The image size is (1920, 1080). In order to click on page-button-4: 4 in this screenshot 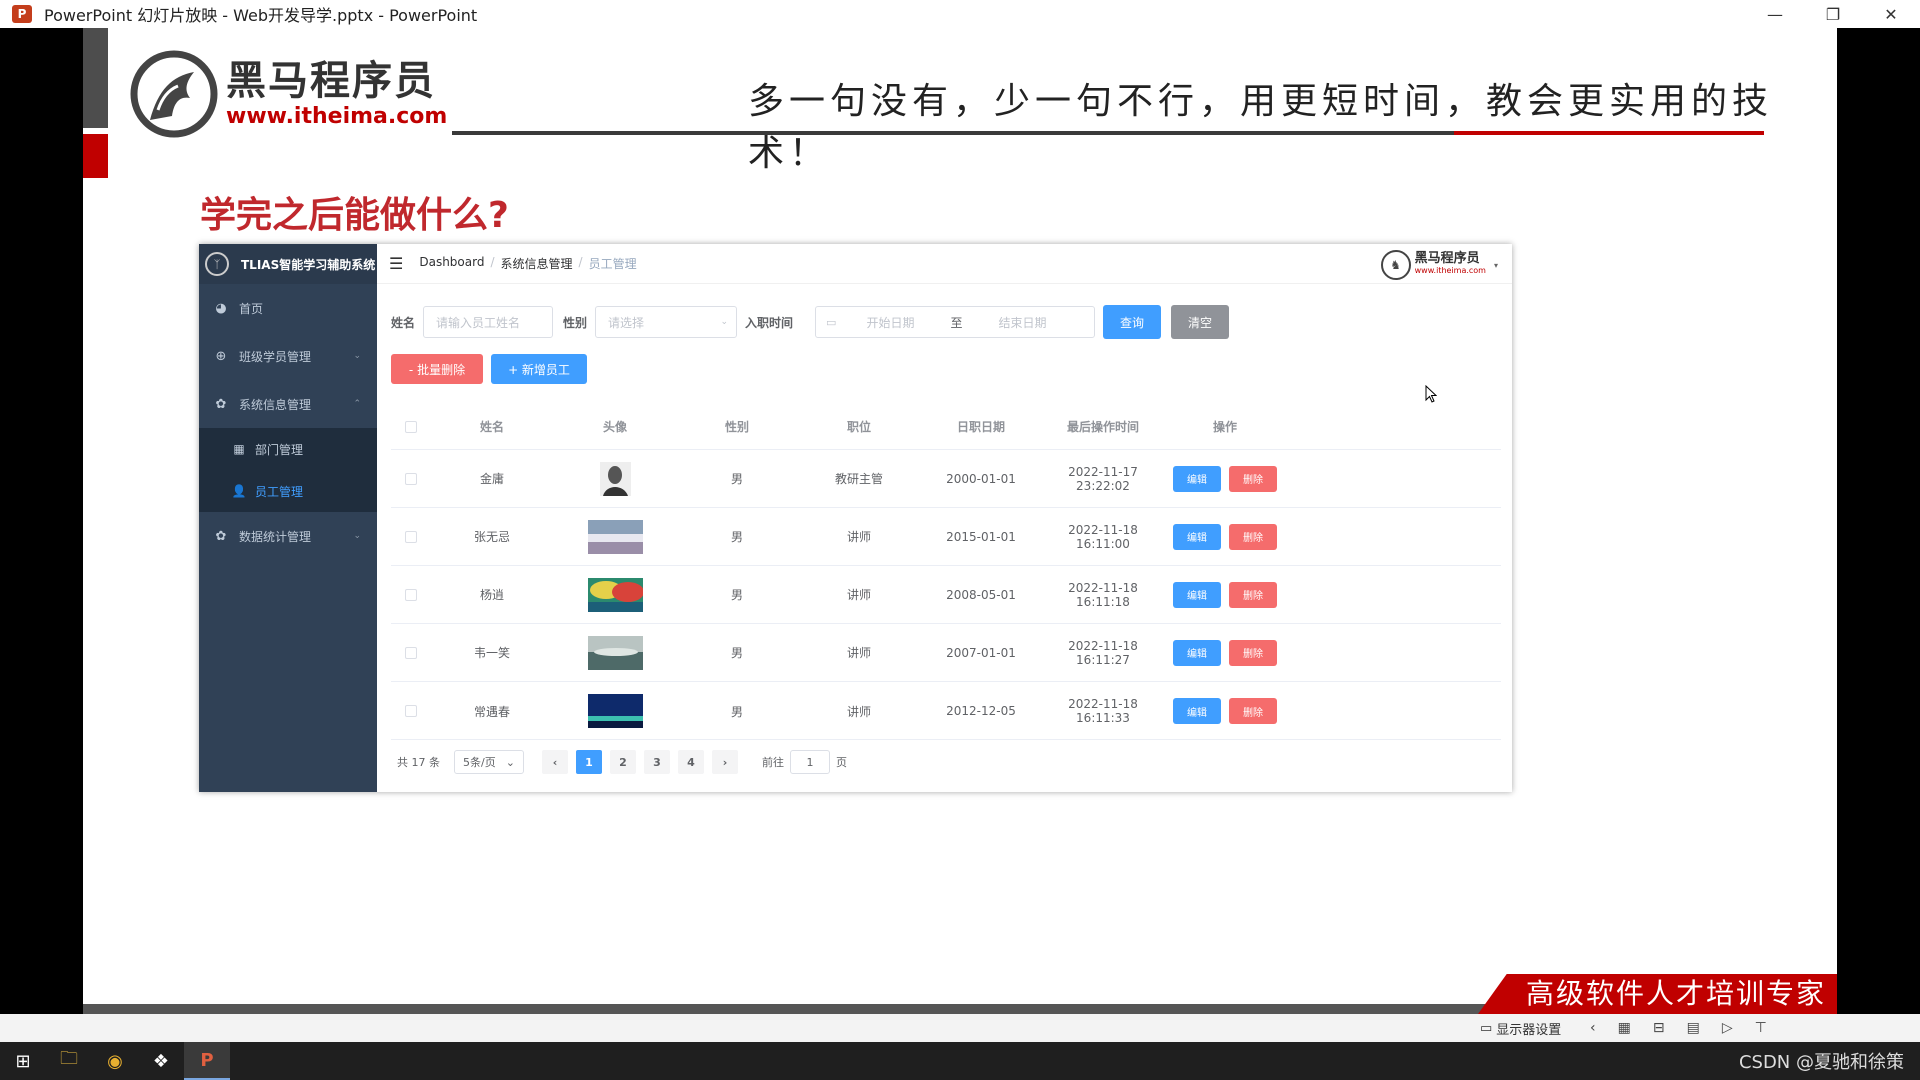, I will do `click(691, 762)`.